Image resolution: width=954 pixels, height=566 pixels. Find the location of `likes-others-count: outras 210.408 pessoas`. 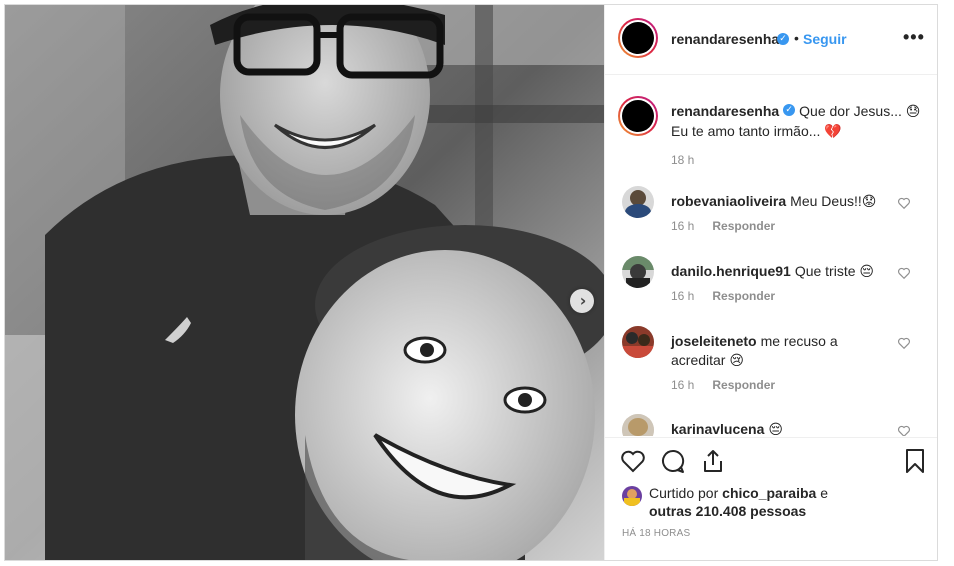

likes-others-count: outras 210.408 pessoas is located at coordinates (727, 511).